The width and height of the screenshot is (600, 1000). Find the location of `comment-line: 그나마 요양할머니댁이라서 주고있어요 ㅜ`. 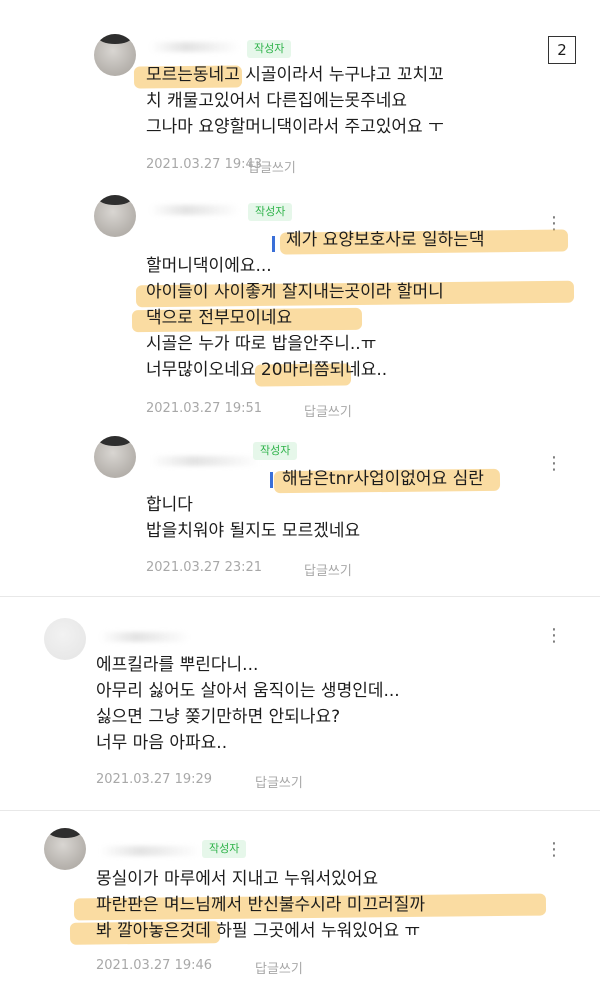

comment-line: 그나마 요양할머니댁이라서 주고있어요 ㅜ is located at coordinates (295, 127).